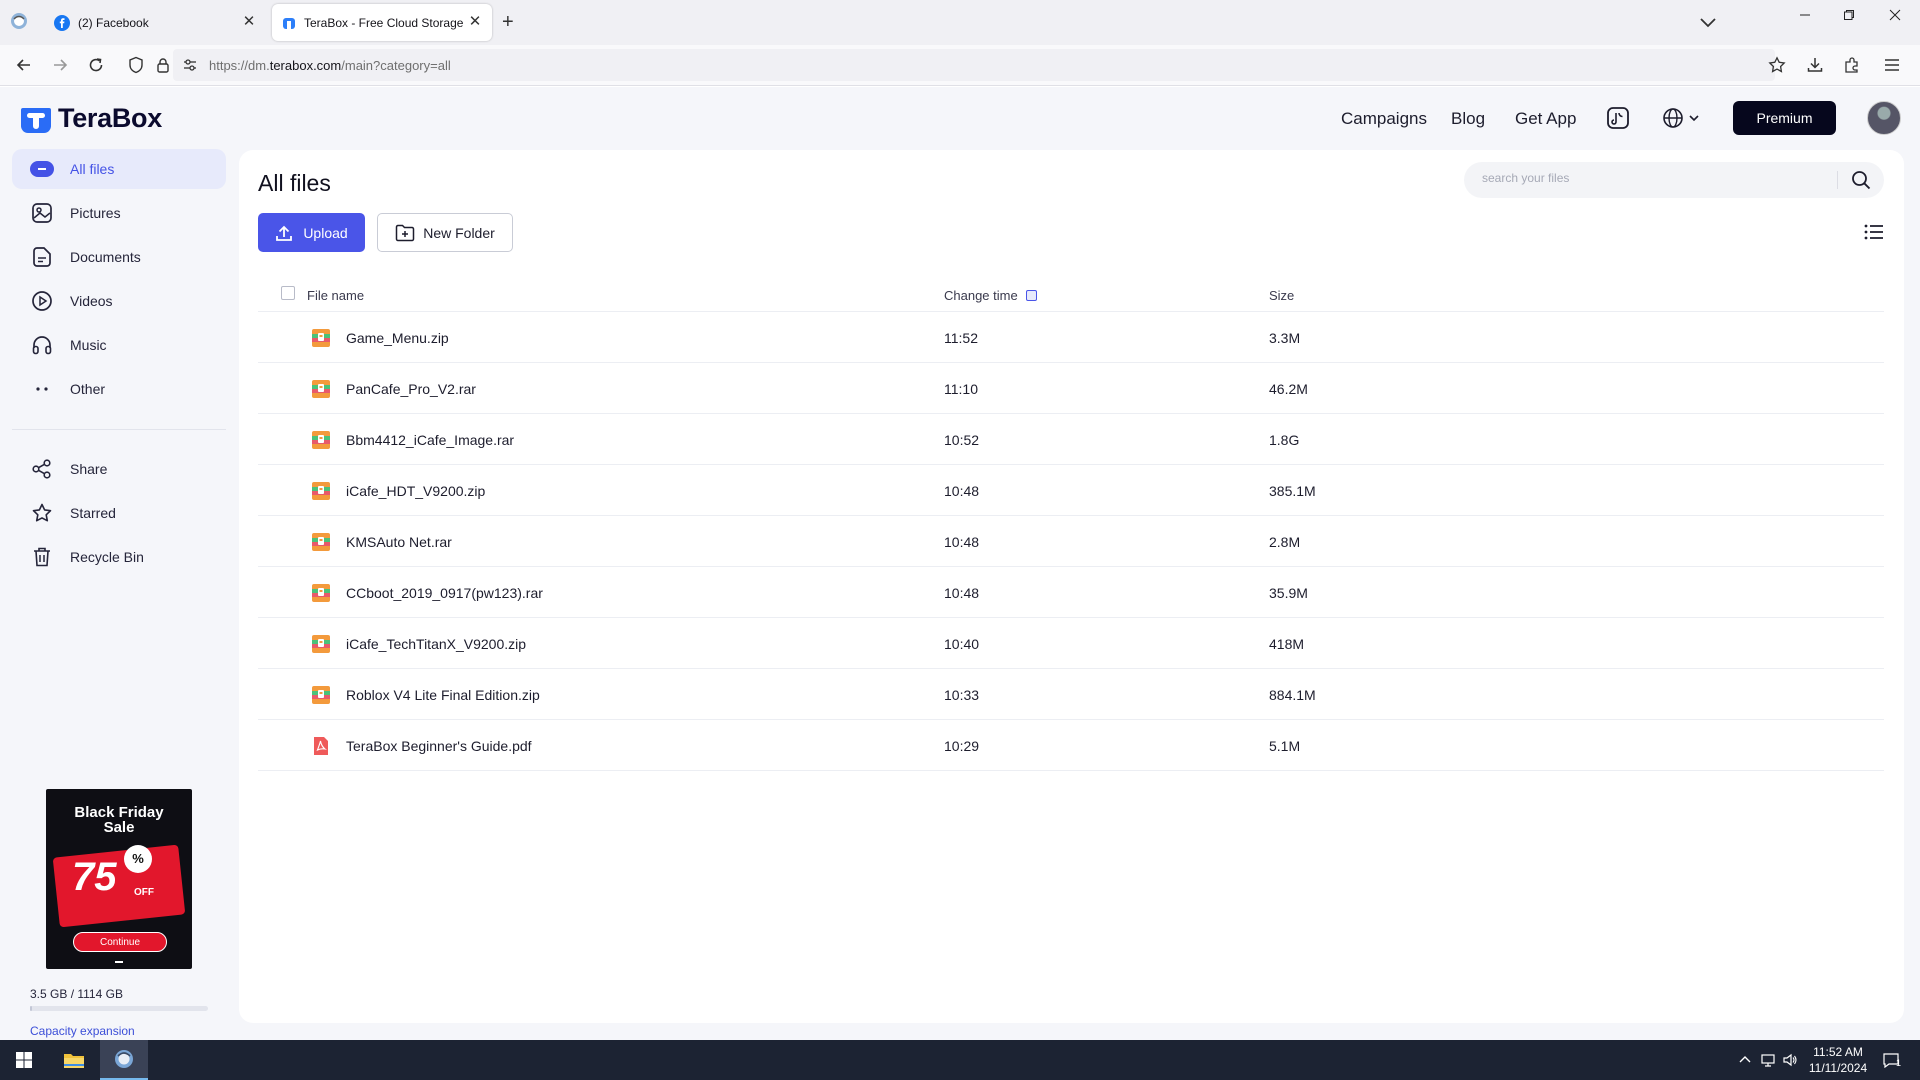 This screenshot has width=1920, height=1080. What do you see at coordinates (95, 213) in the screenshot?
I see `sidebar-item-label: Pictures` at bounding box center [95, 213].